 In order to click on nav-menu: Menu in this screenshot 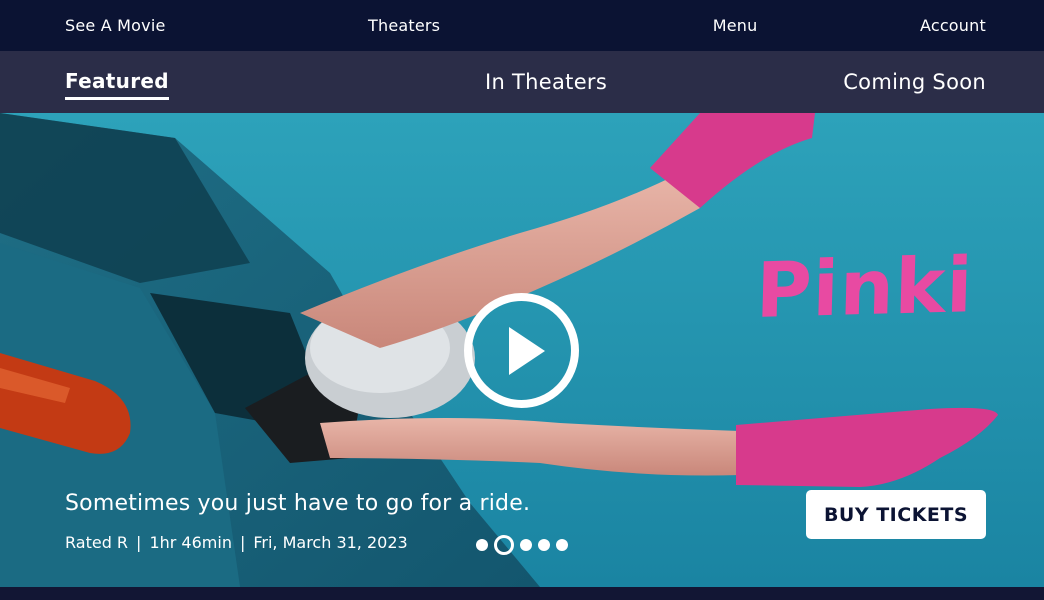, I will do `click(735, 25)`.